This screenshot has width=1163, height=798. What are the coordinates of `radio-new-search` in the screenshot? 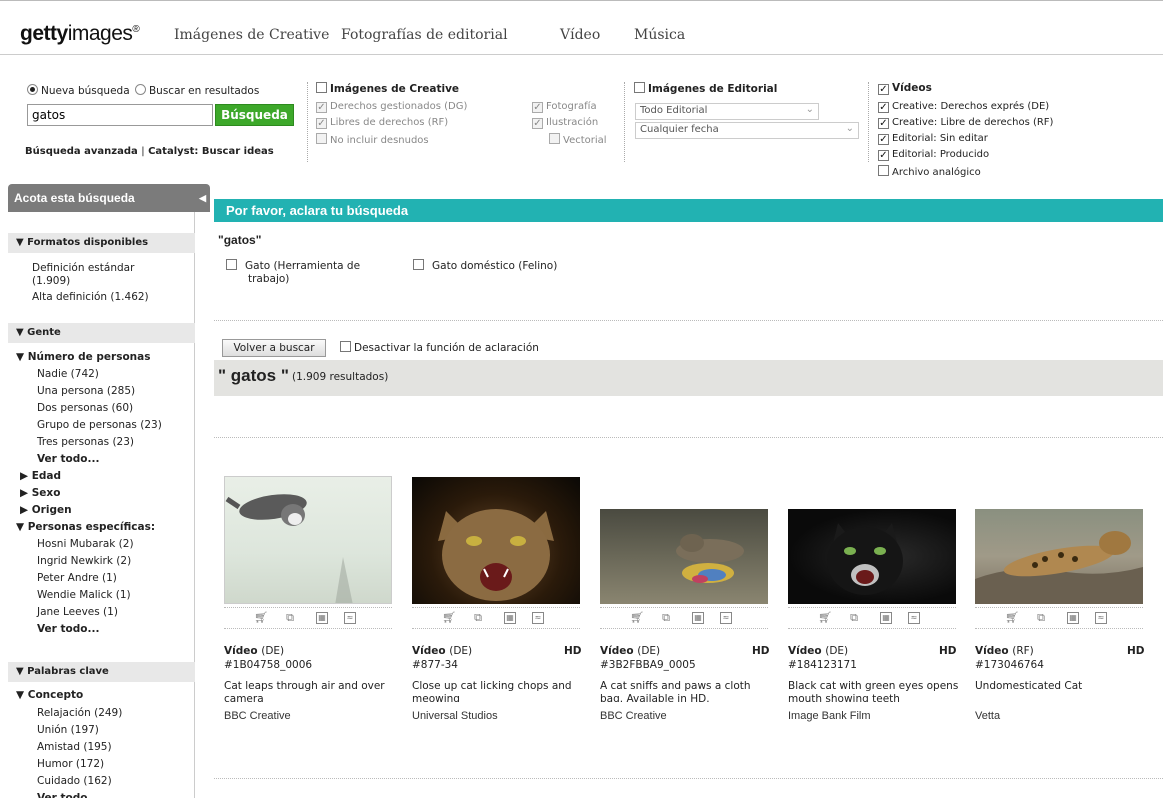 It's located at (32, 89).